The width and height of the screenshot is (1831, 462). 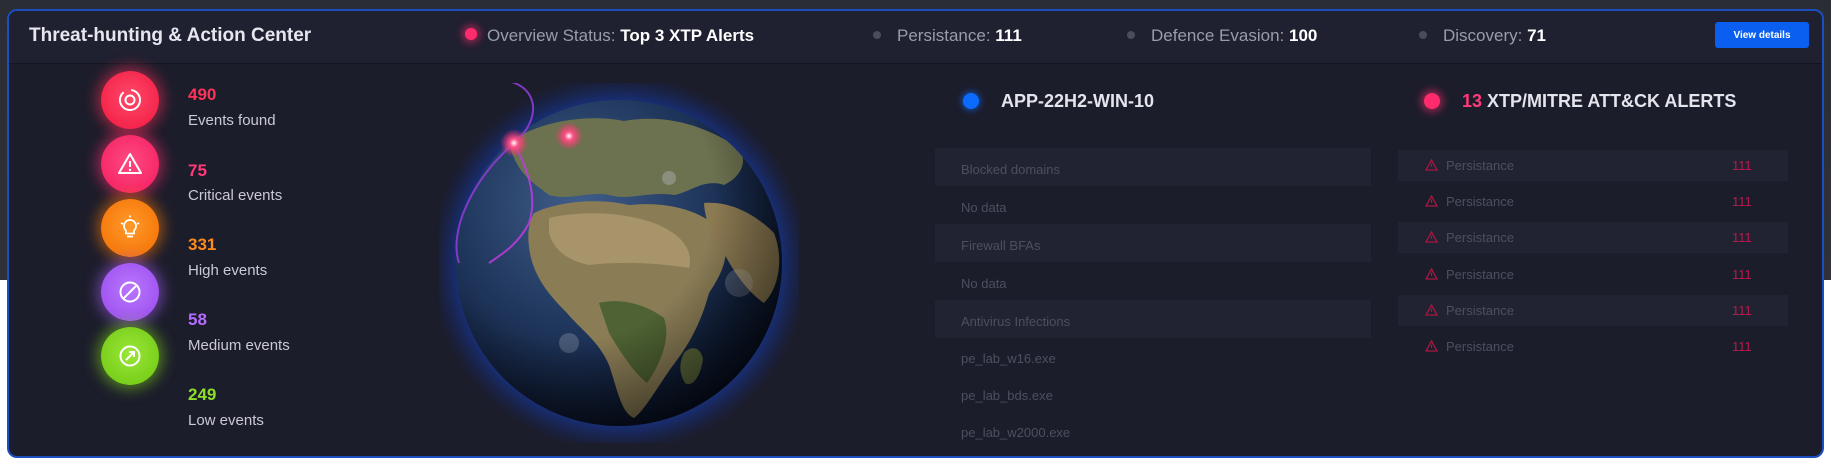 What do you see at coordinates (226, 420) in the screenshot?
I see `low-events-label: Low events` at bounding box center [226, 420].